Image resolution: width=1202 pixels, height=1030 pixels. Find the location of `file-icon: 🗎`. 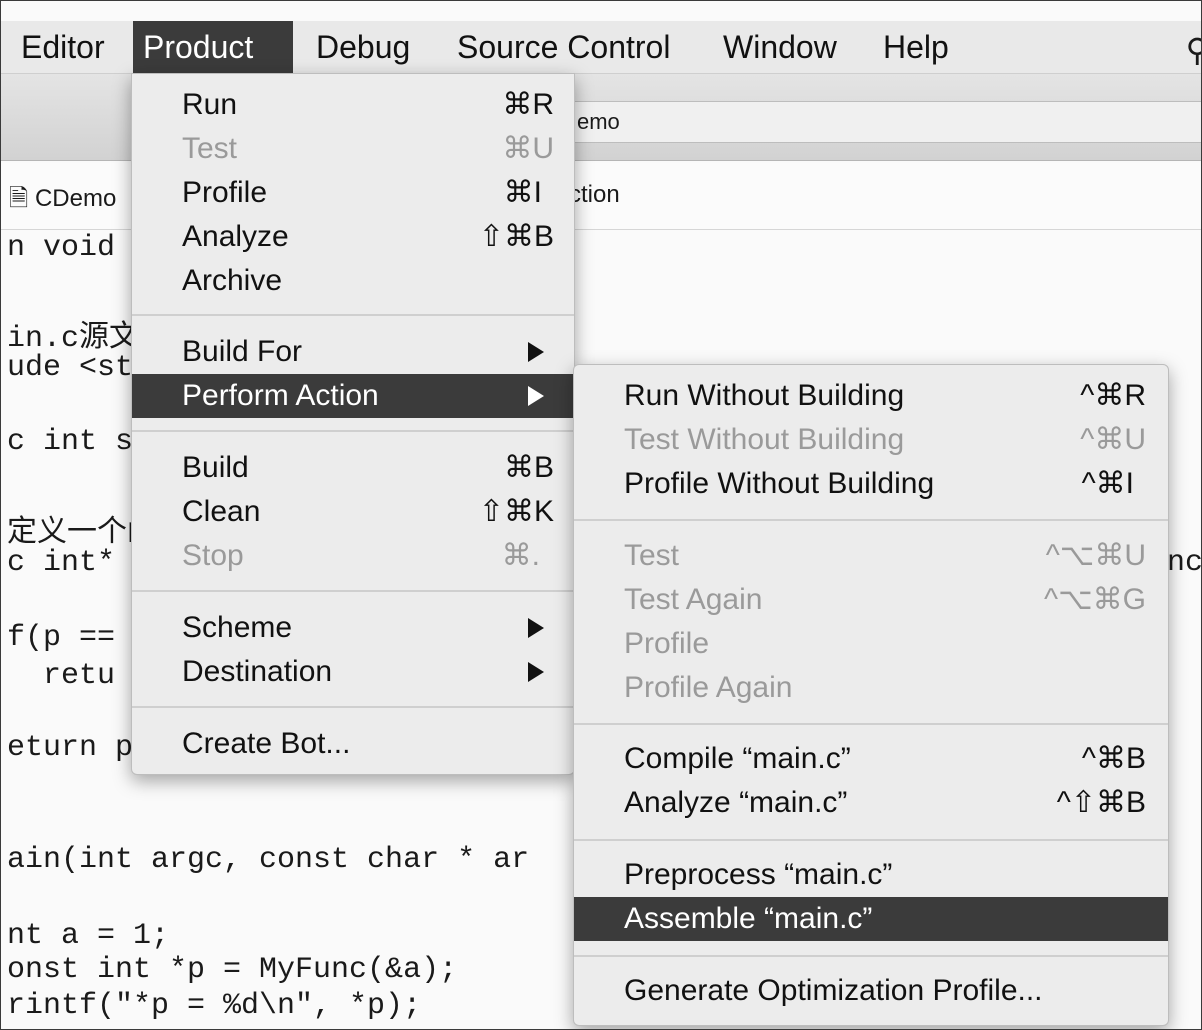

file-icon: 🗎 is located at coordinates (19, 198).